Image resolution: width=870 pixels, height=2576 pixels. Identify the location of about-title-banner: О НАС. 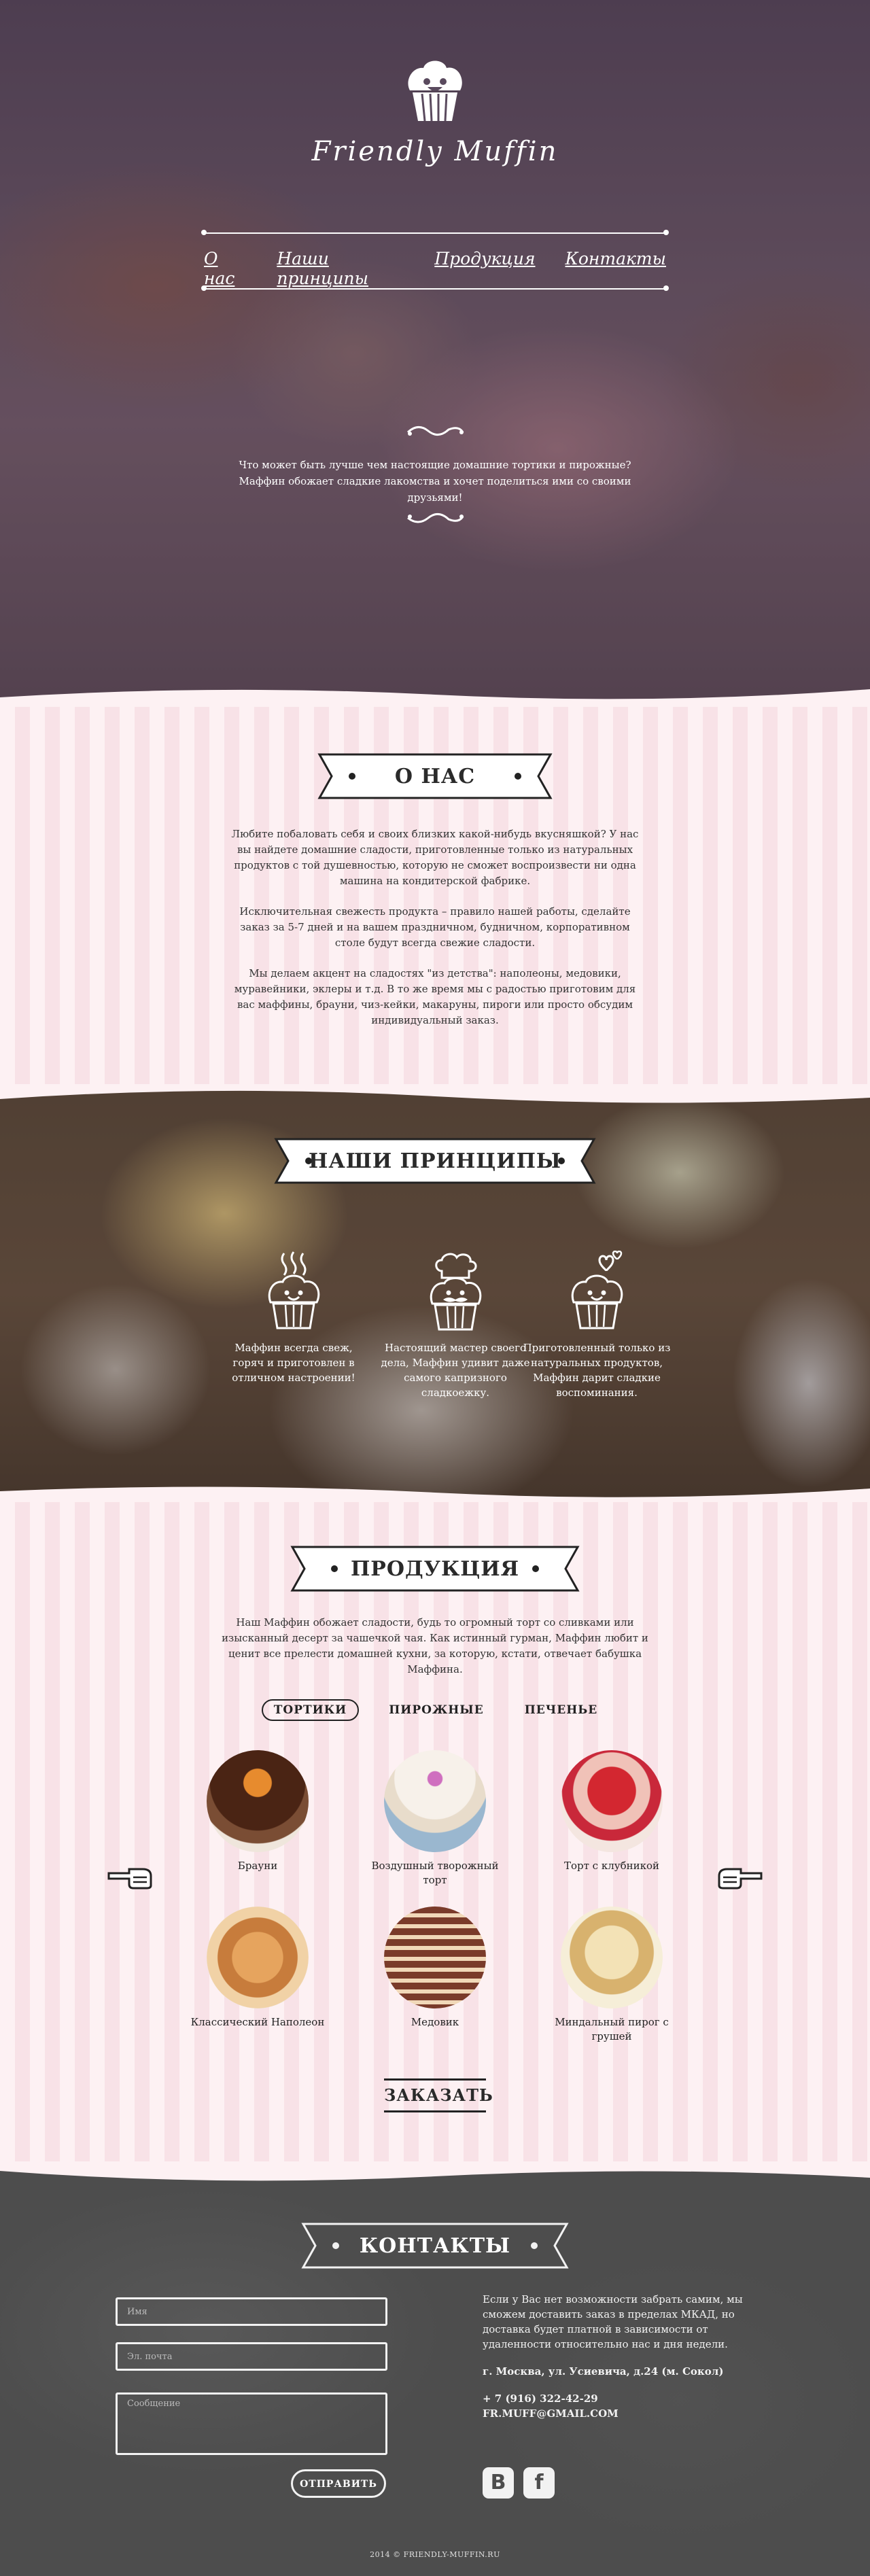
(435, 776).